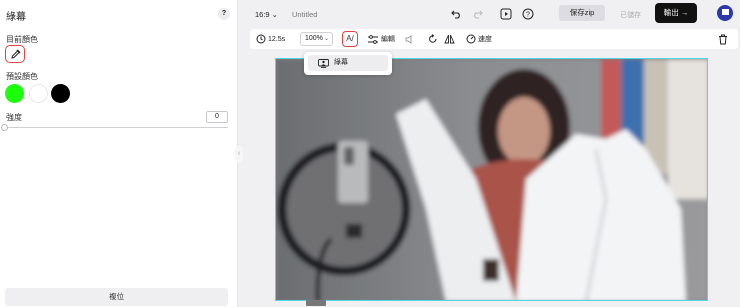 This screenshot has height=307, width=740. Describe the element at coordinates (261, 39) in the screenshot. I see `clock-icon` at that location.